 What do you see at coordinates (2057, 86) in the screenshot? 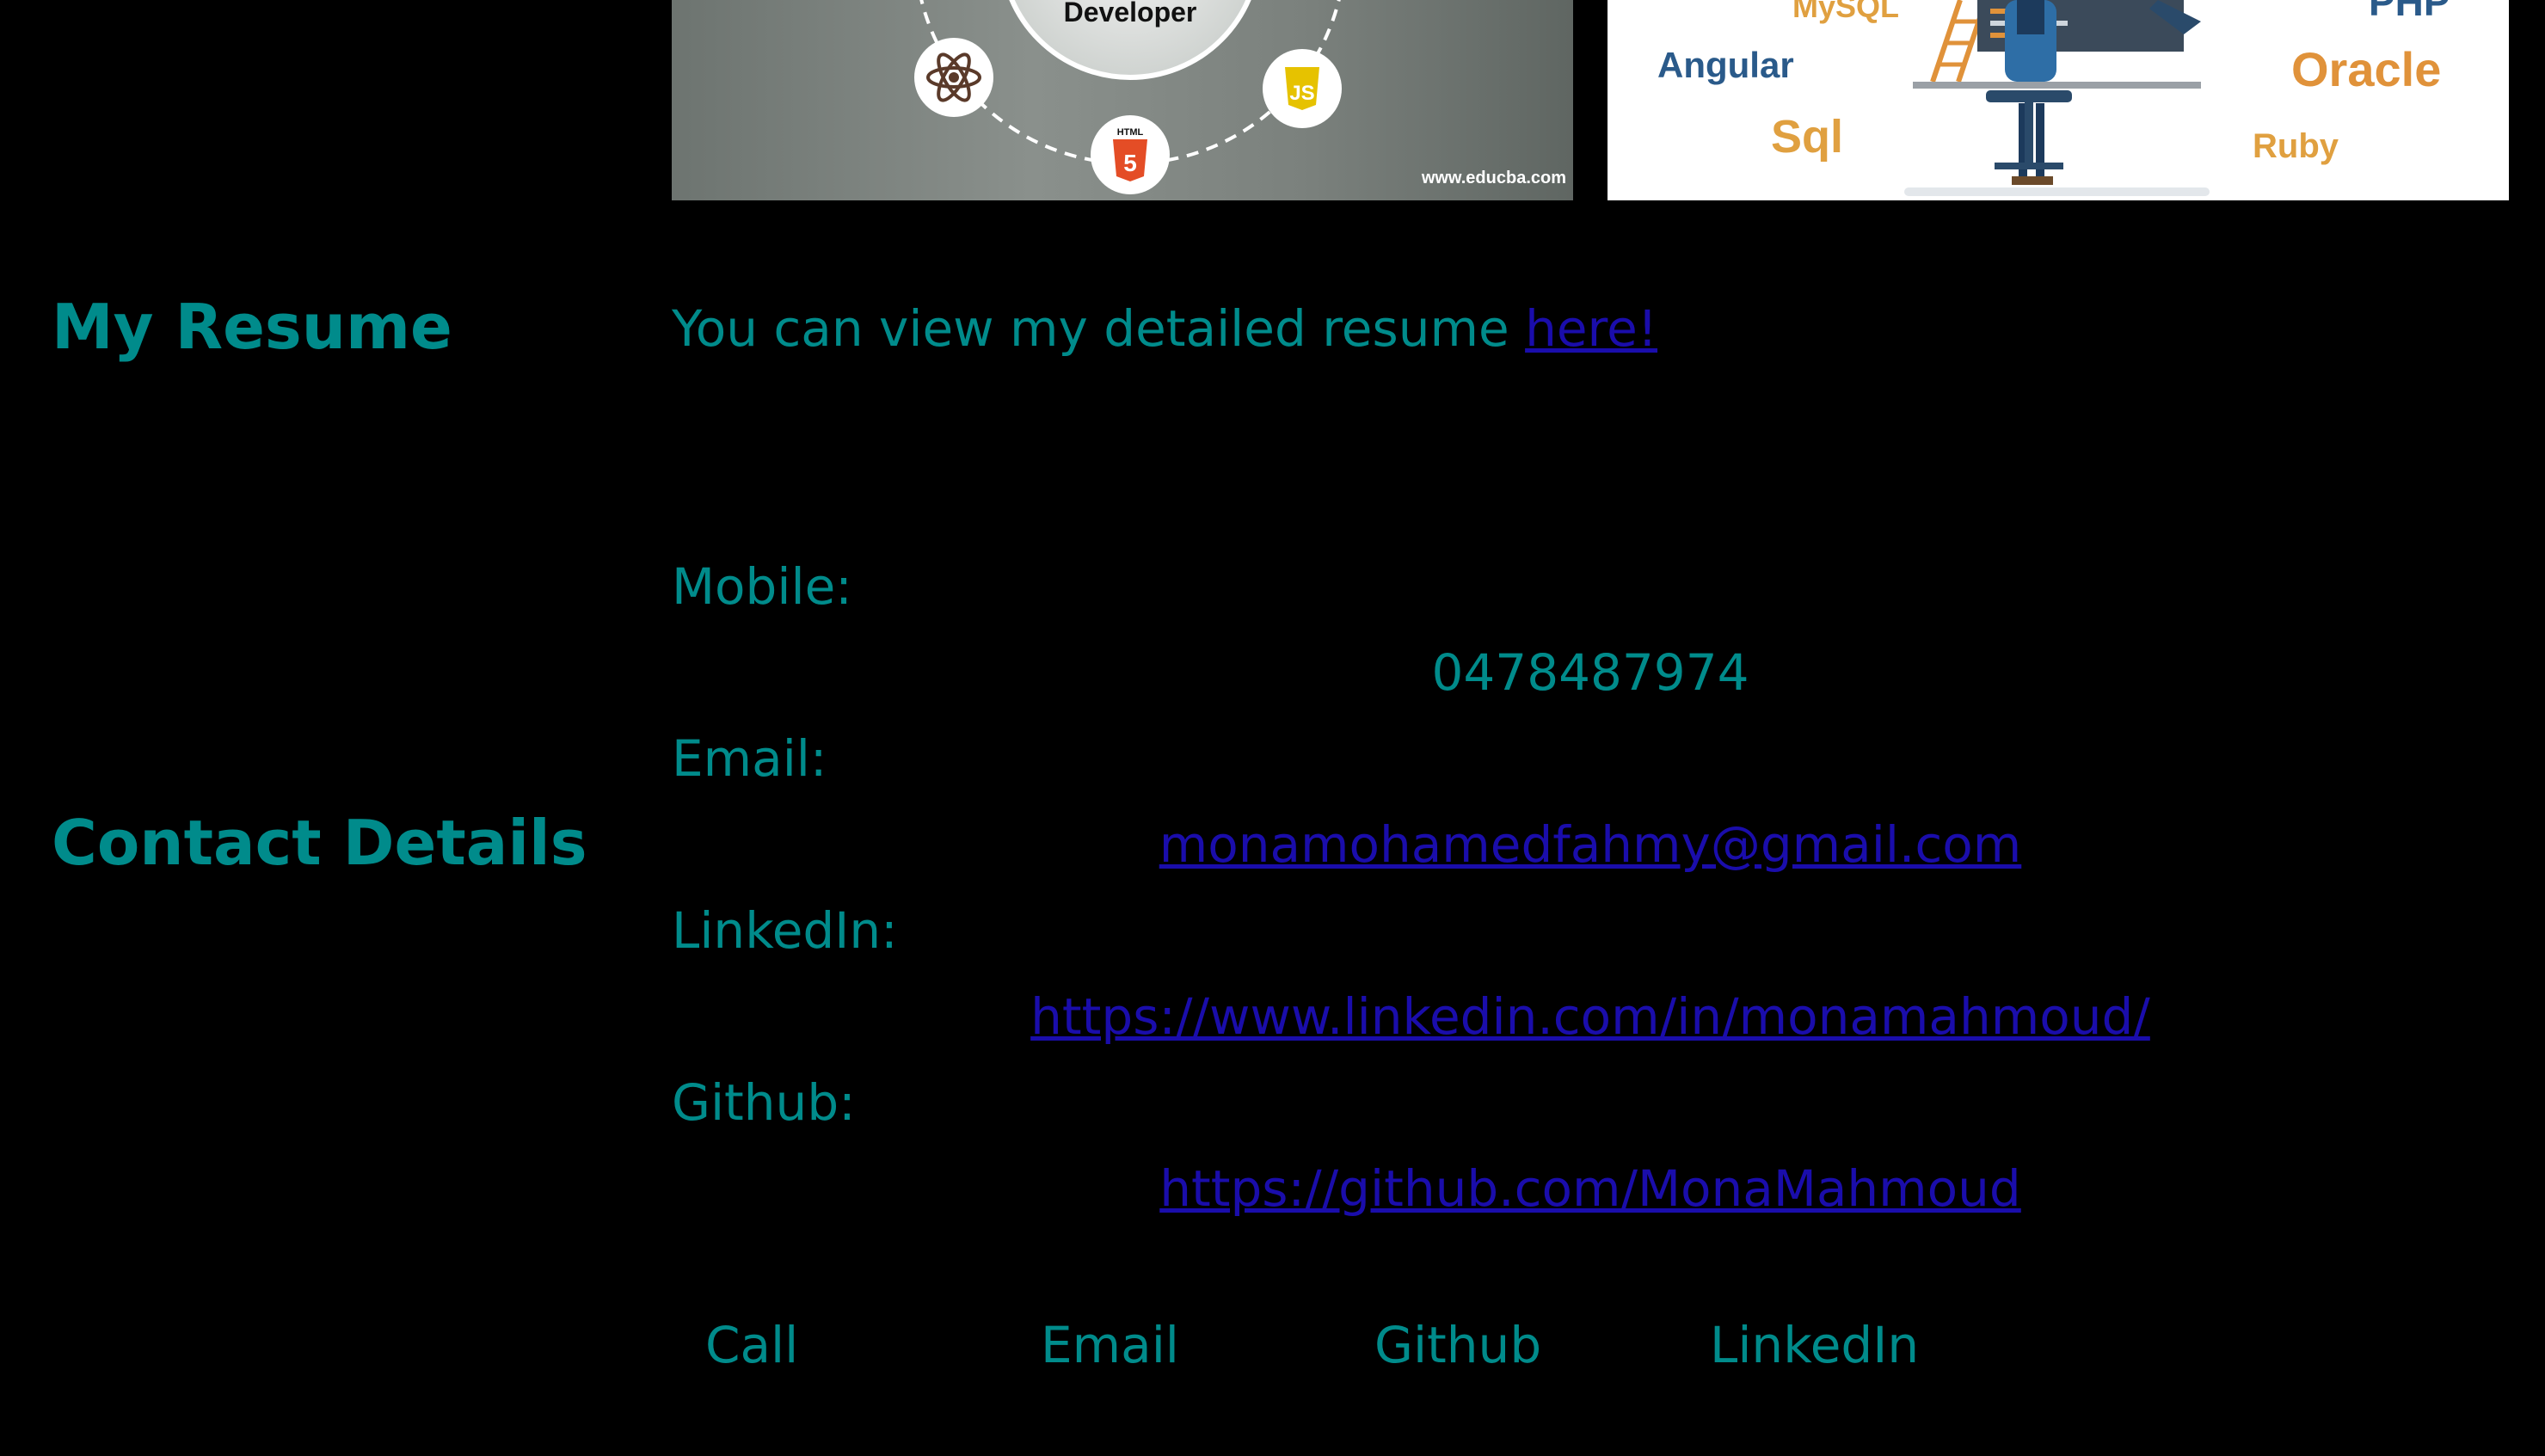
I see `desk` at bounding box center [2057, 86].